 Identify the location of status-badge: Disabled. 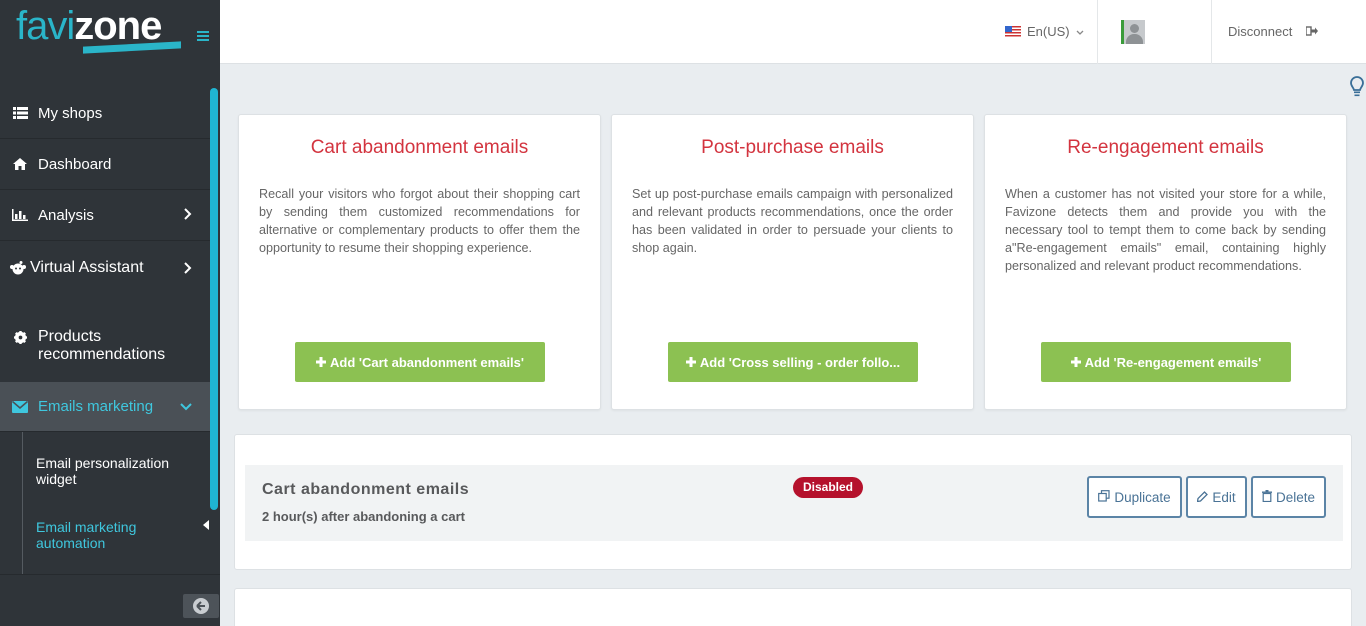
(828, 487).